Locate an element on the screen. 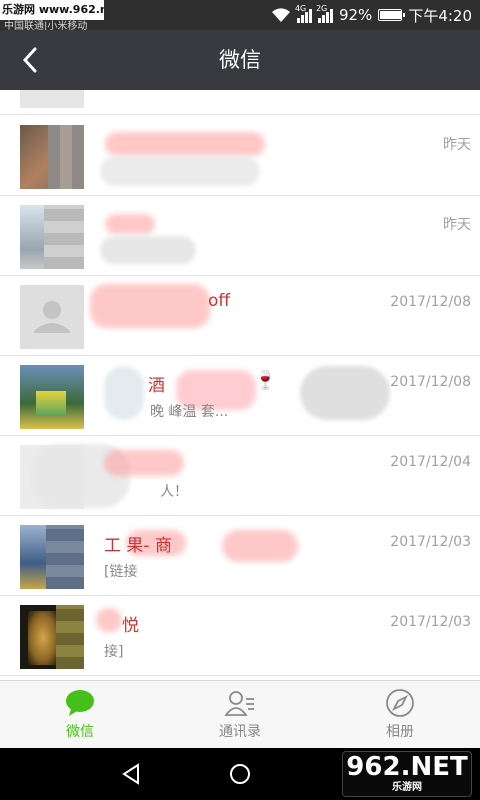 The image size is (480, 800). conversation-item: 酒 晚 峰温 套... 🍷 2017/12/08 is located at coordinates (240, 396).